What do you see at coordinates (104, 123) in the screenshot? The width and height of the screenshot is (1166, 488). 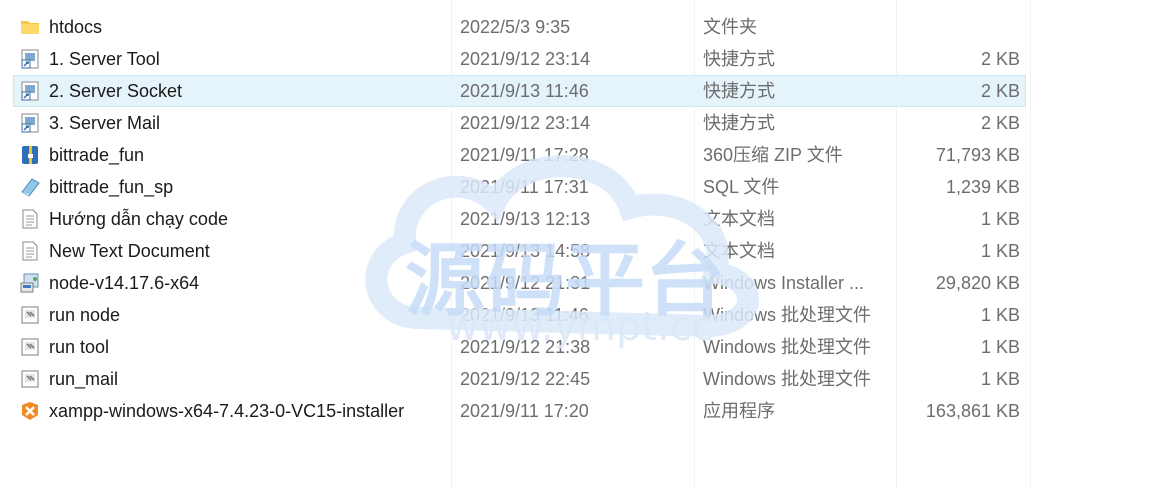 I see `file-name: 3. Server Mail` at bounding box center [104, 123].